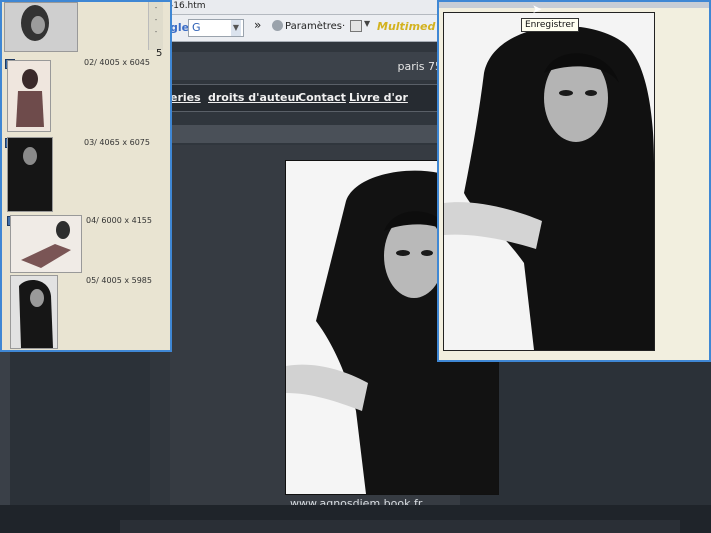 The image size is (711, 533). What do you see at coordinates (180, 27) in the screenshot?
I see `google-logo: gle` at bounding box center [180, 27].